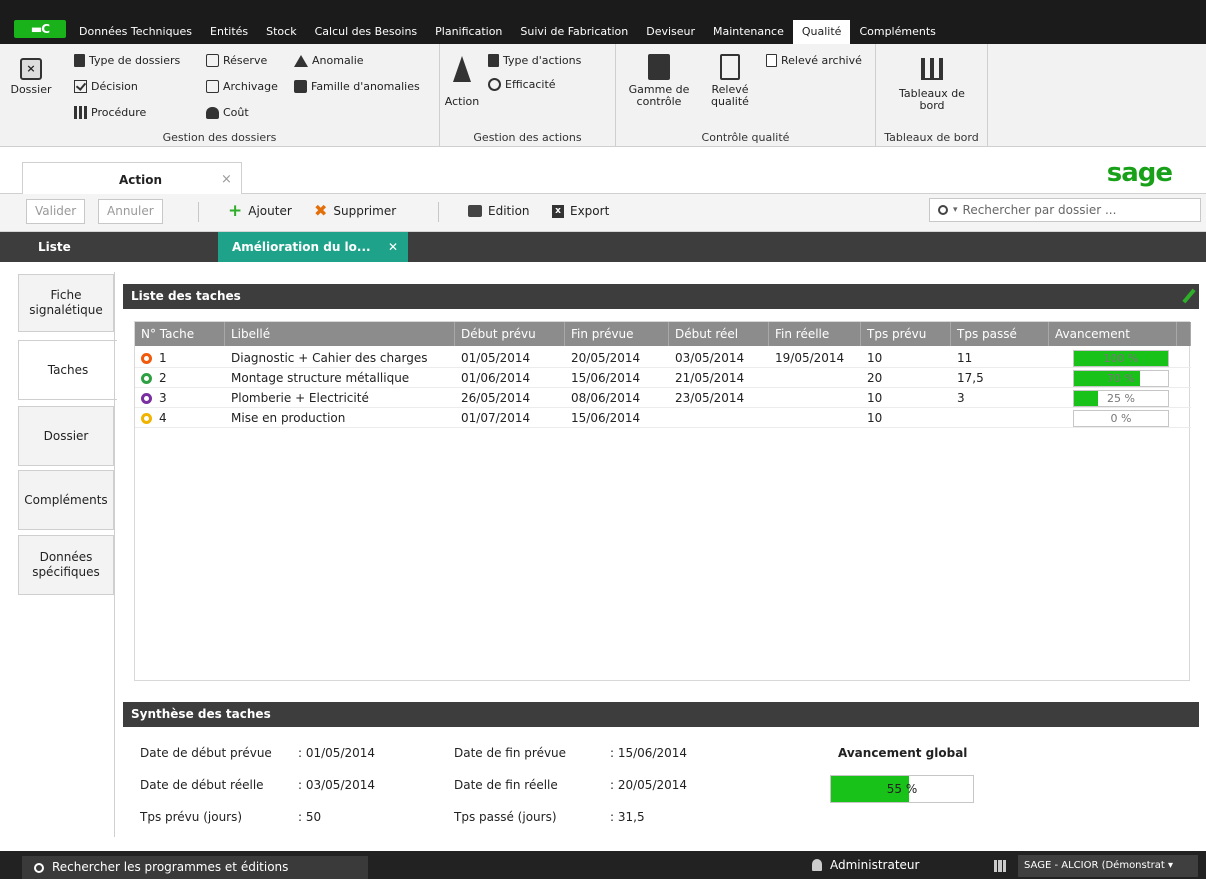 Image resolution: width=1206 pixels, height=879 pixels. I want to click on efficacite-button: Efficacité, so click(522, 84).